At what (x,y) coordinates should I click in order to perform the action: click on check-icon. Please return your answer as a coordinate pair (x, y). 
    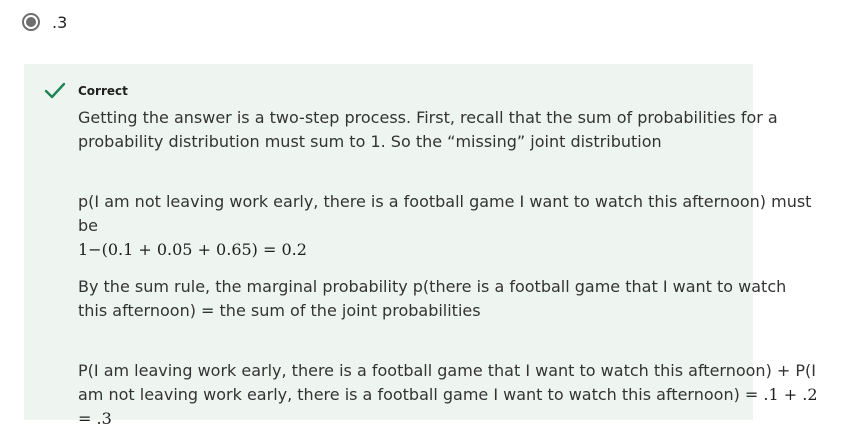
    Looking at the image, I should click on (55, 90).